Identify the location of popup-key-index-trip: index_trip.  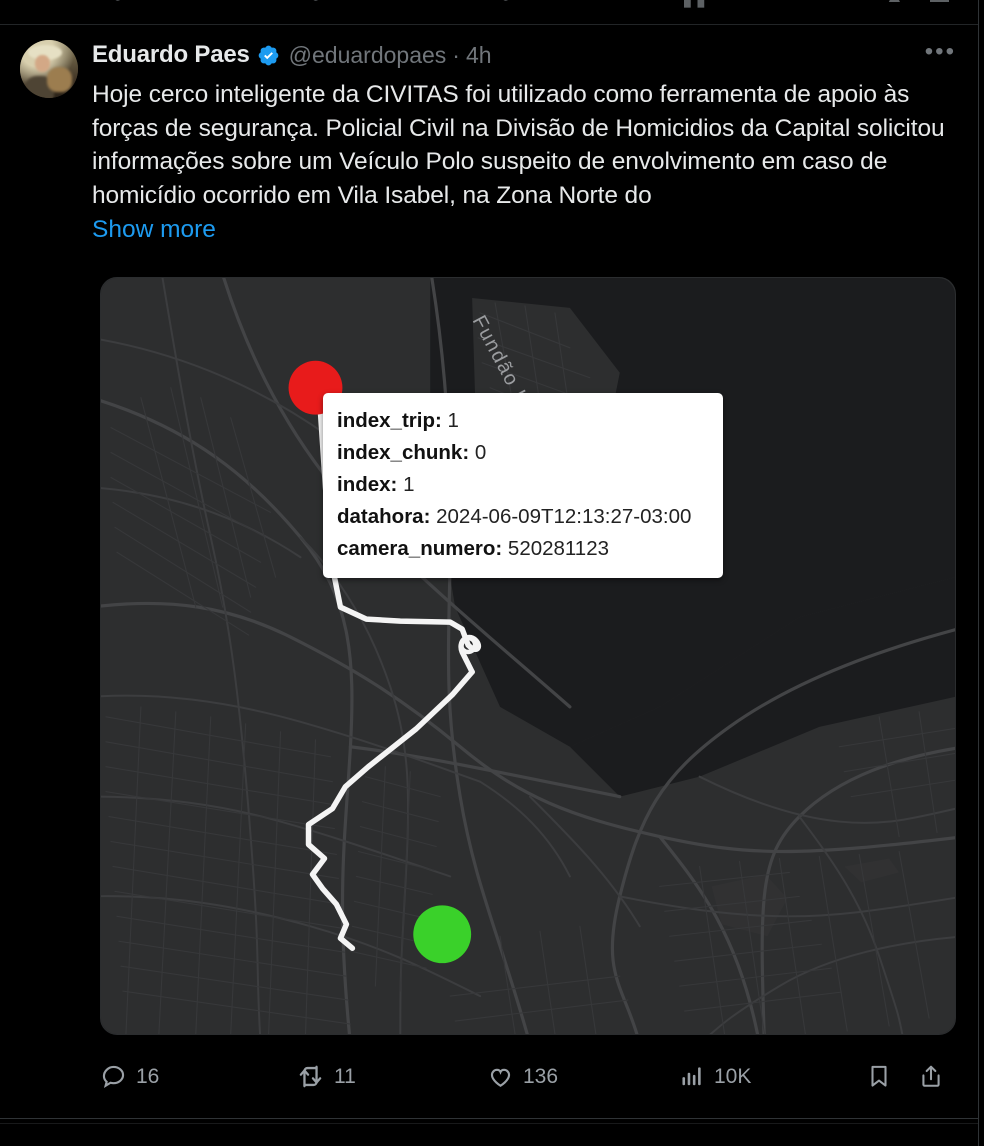
(386, 420).